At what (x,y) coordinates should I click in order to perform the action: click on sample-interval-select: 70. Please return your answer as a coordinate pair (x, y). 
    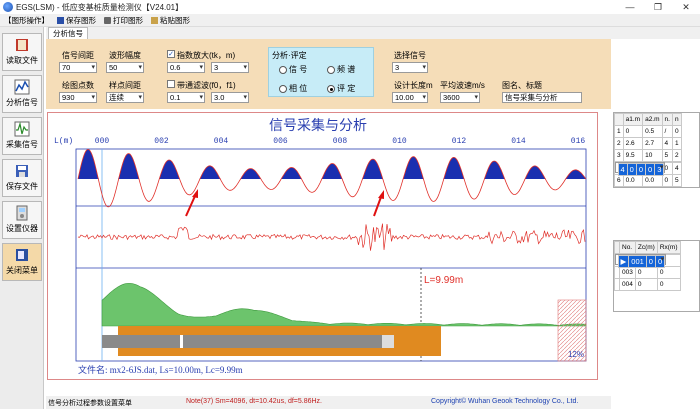
    Looking at the image, I should click on (78, 67).